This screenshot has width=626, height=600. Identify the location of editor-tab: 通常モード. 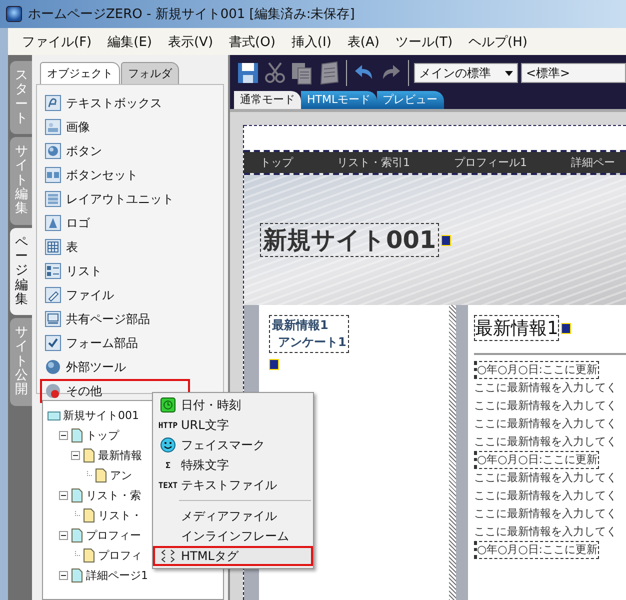
(267, 100).